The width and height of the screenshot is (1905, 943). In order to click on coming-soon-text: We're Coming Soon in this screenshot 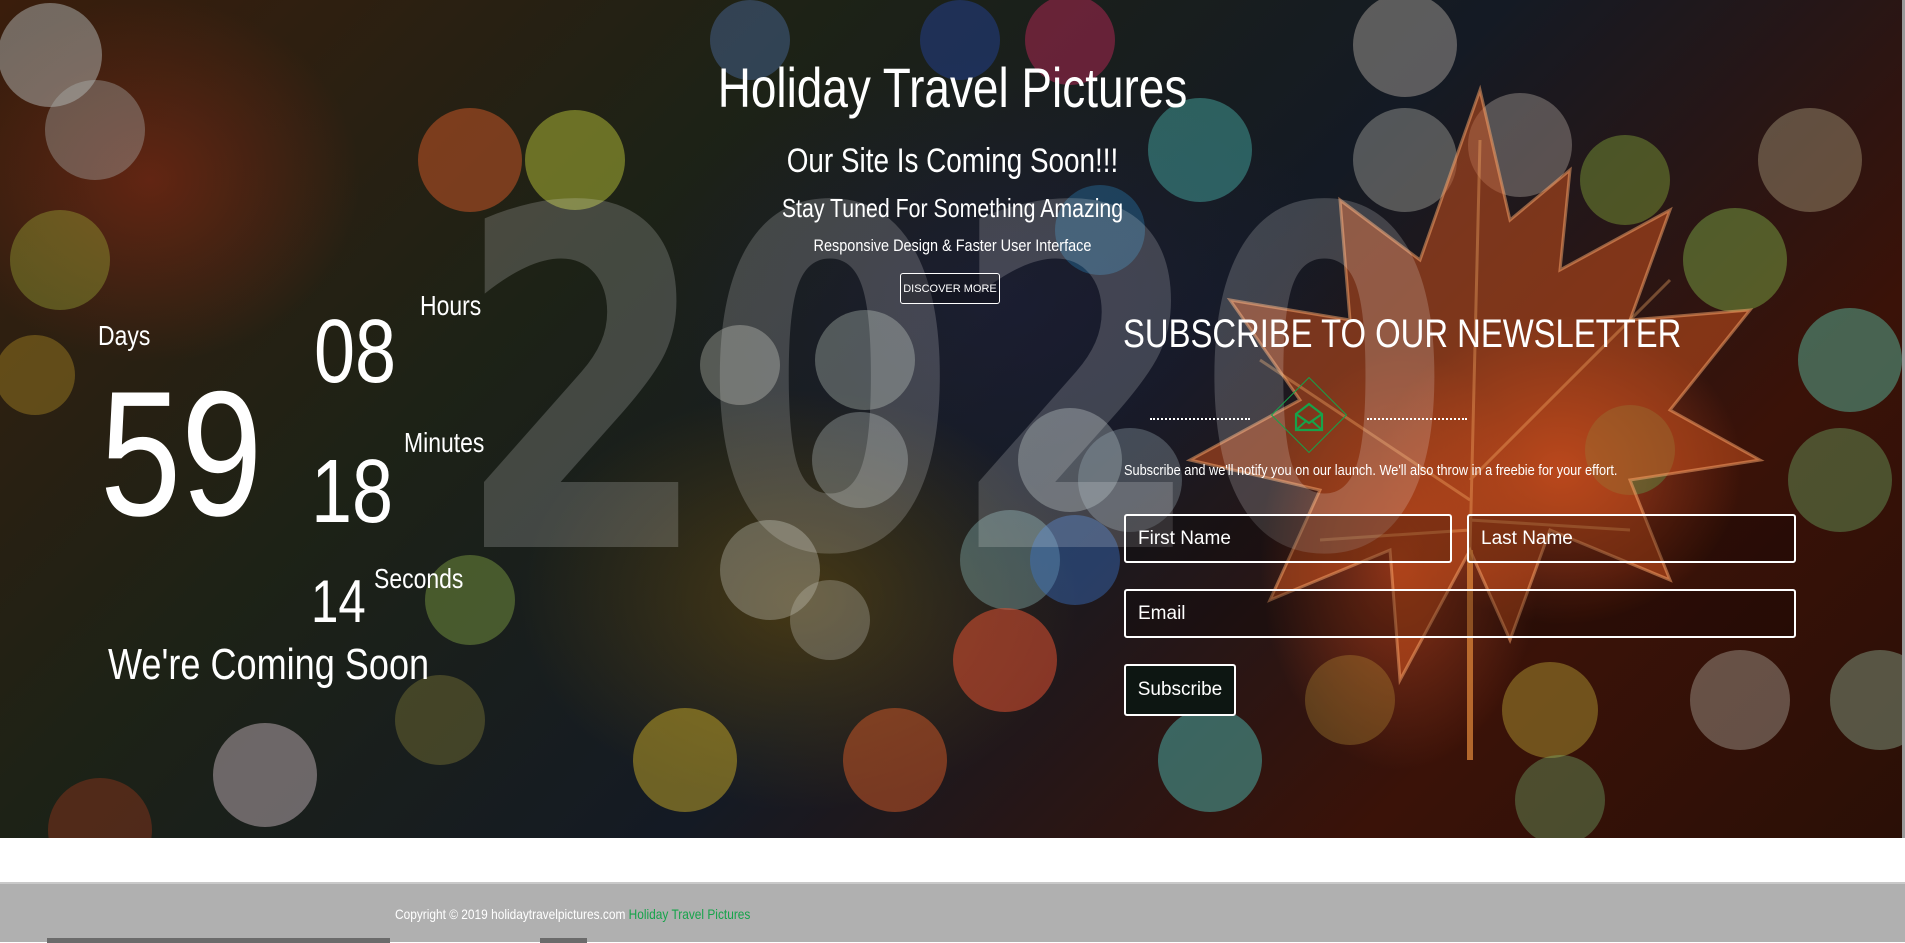, I will do `click(269, 664)`.